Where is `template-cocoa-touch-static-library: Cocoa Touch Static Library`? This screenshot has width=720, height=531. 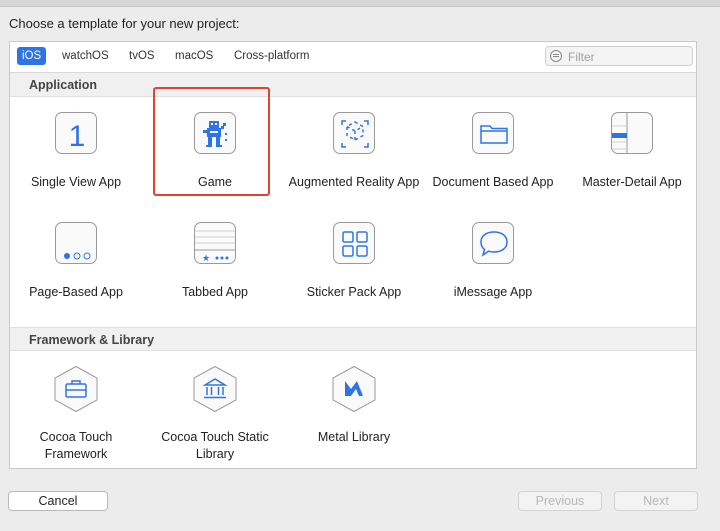 template-cocoa-touch-static-library: Cocoa Touch Static Library is located at coordinates (215, 416).